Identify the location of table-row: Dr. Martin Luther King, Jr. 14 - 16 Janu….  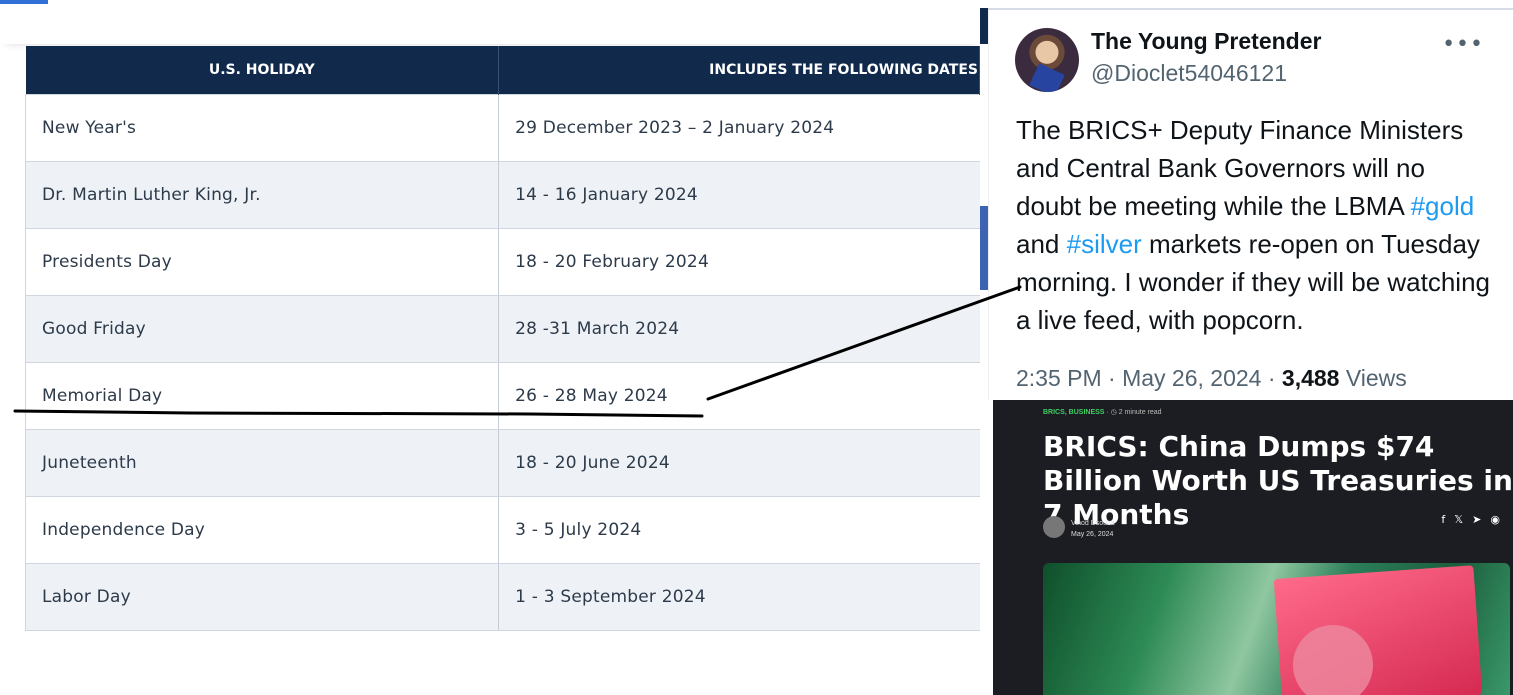
(502, 195).